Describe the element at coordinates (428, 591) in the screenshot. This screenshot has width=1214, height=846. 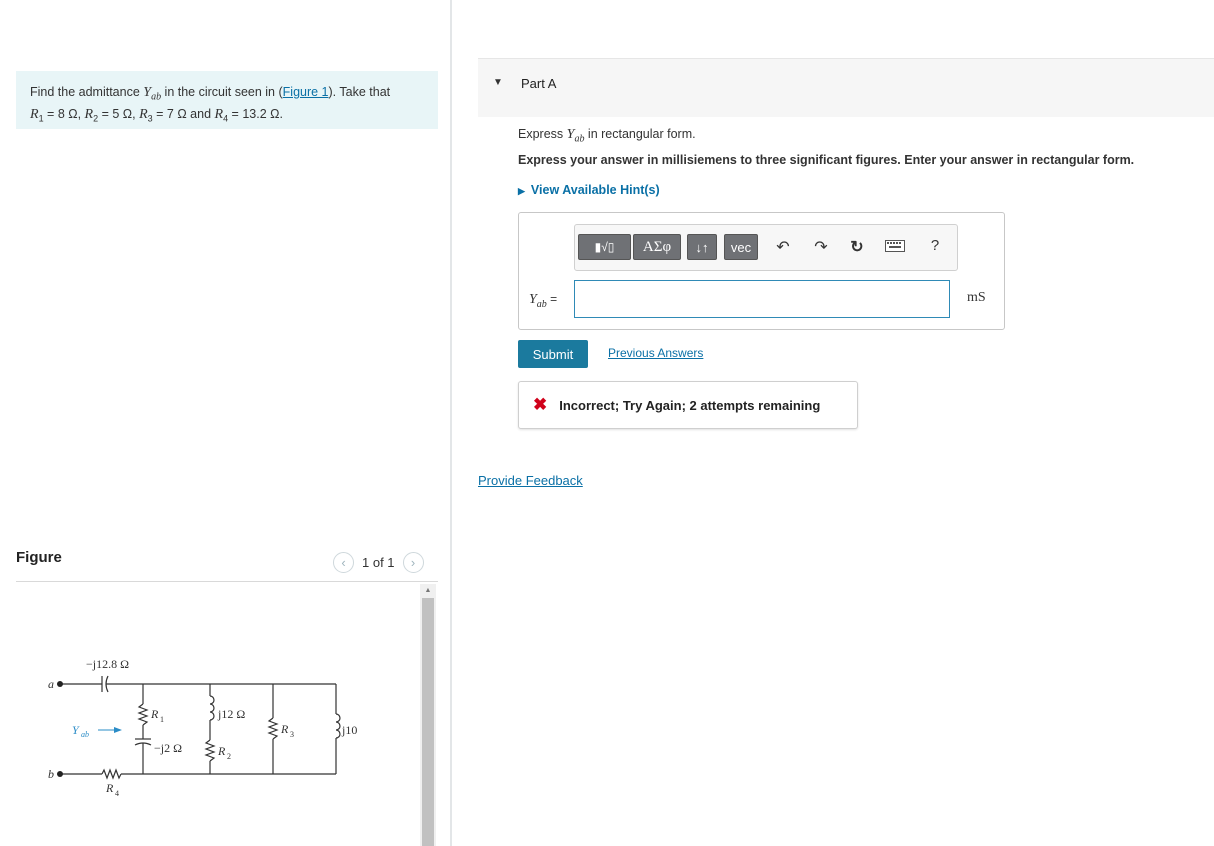
I see `scroll-up-arrow-icon: ▲` at that location.